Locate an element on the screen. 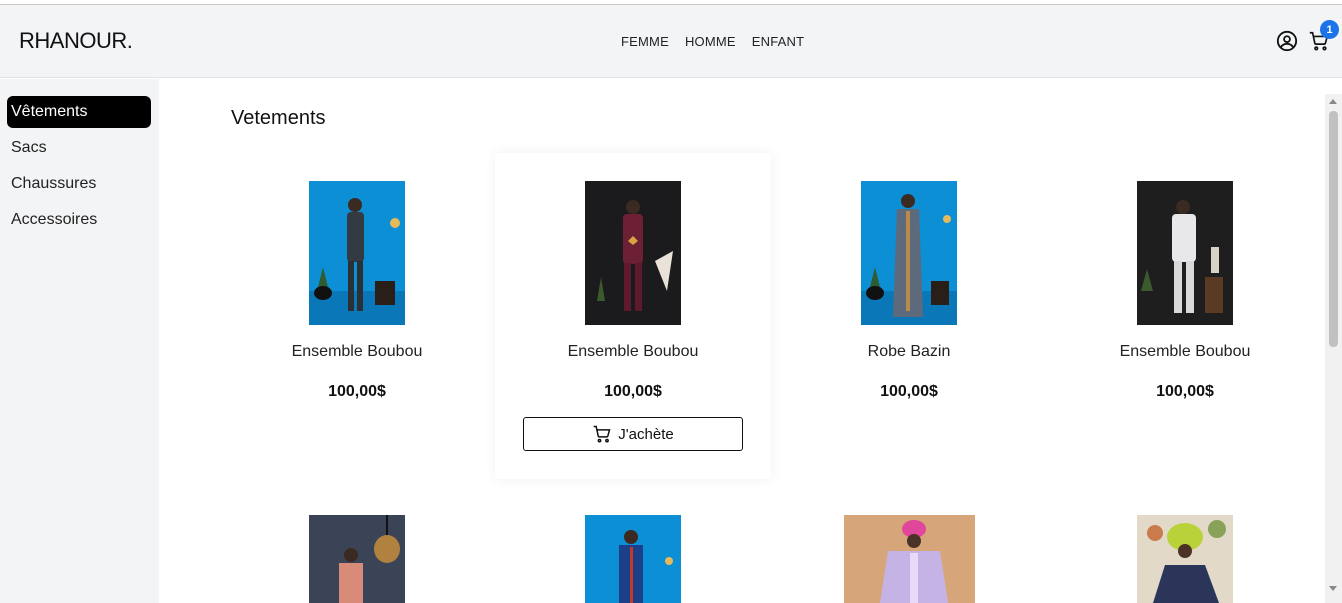 The image size is (1342, 603). buy-button-label: J'achète is located at coordinates (646, 434).